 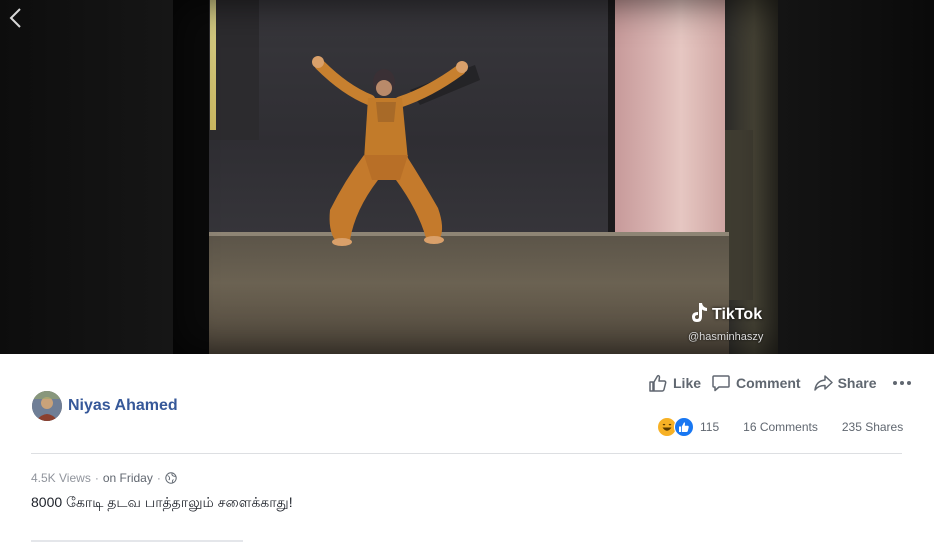 I want to click on comment-button: Comment, so click(x=756, y=383).